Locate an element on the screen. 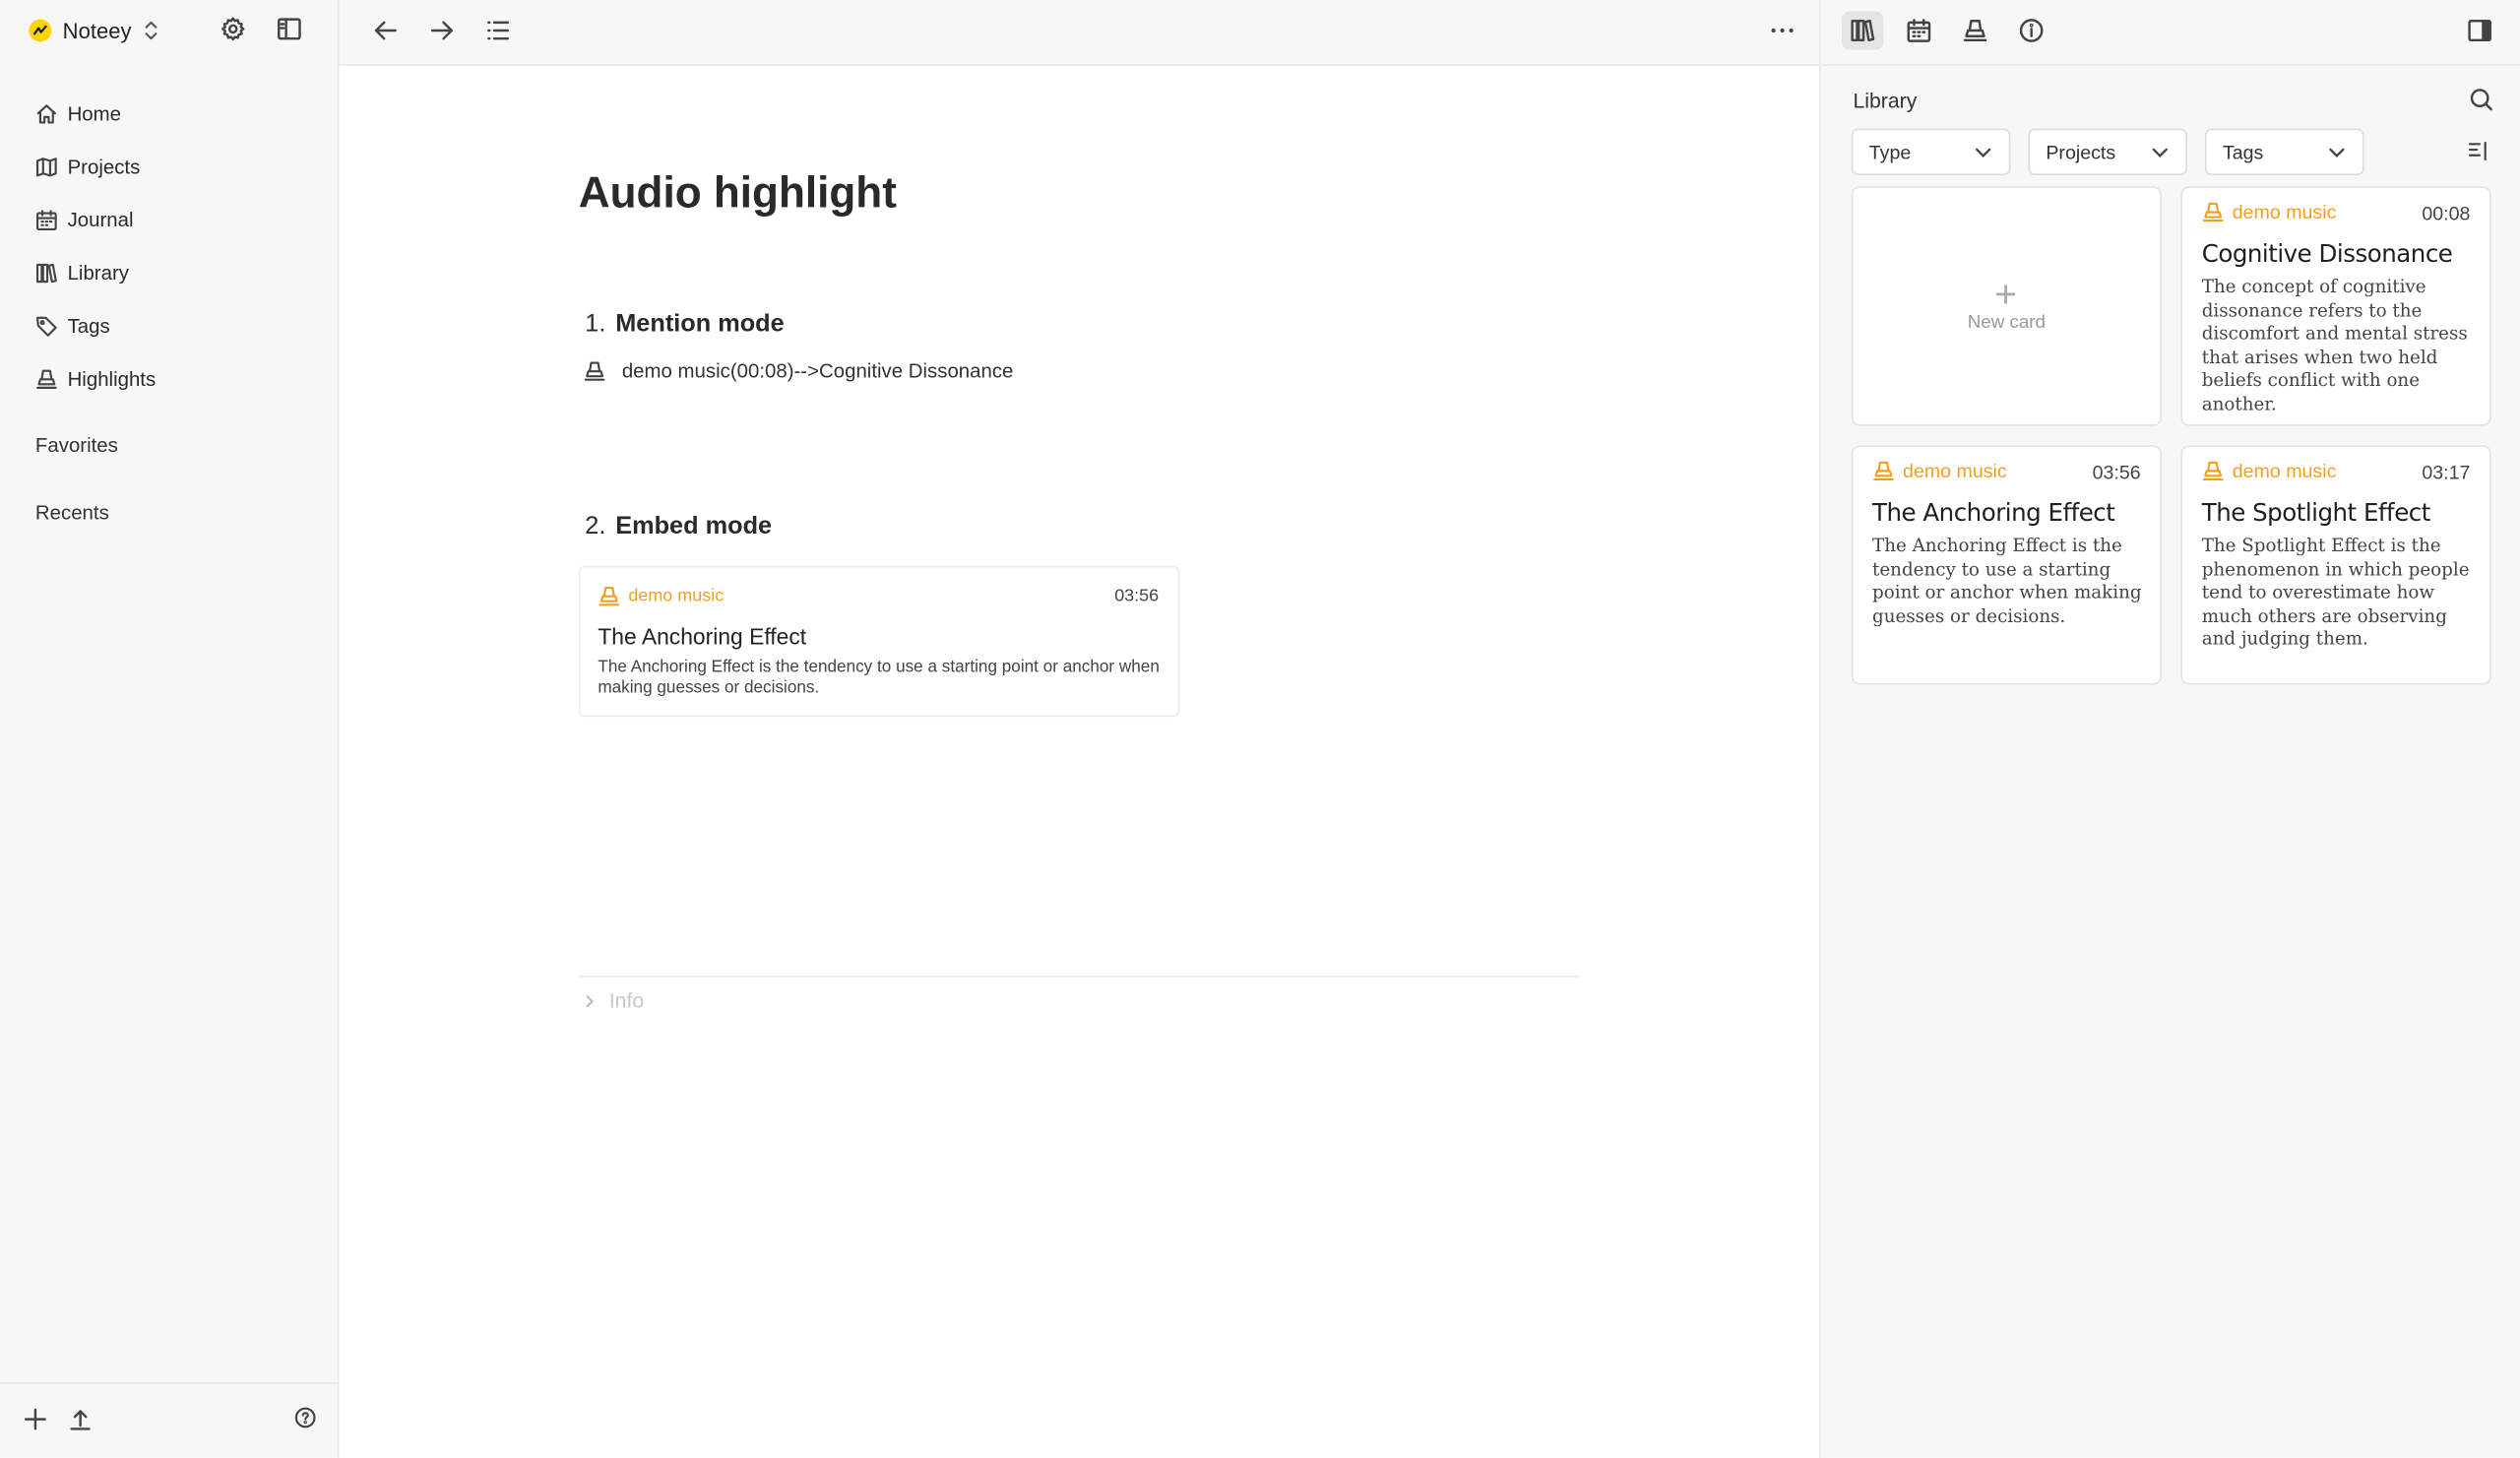  search-icon is located at coordinates (2481, 100).